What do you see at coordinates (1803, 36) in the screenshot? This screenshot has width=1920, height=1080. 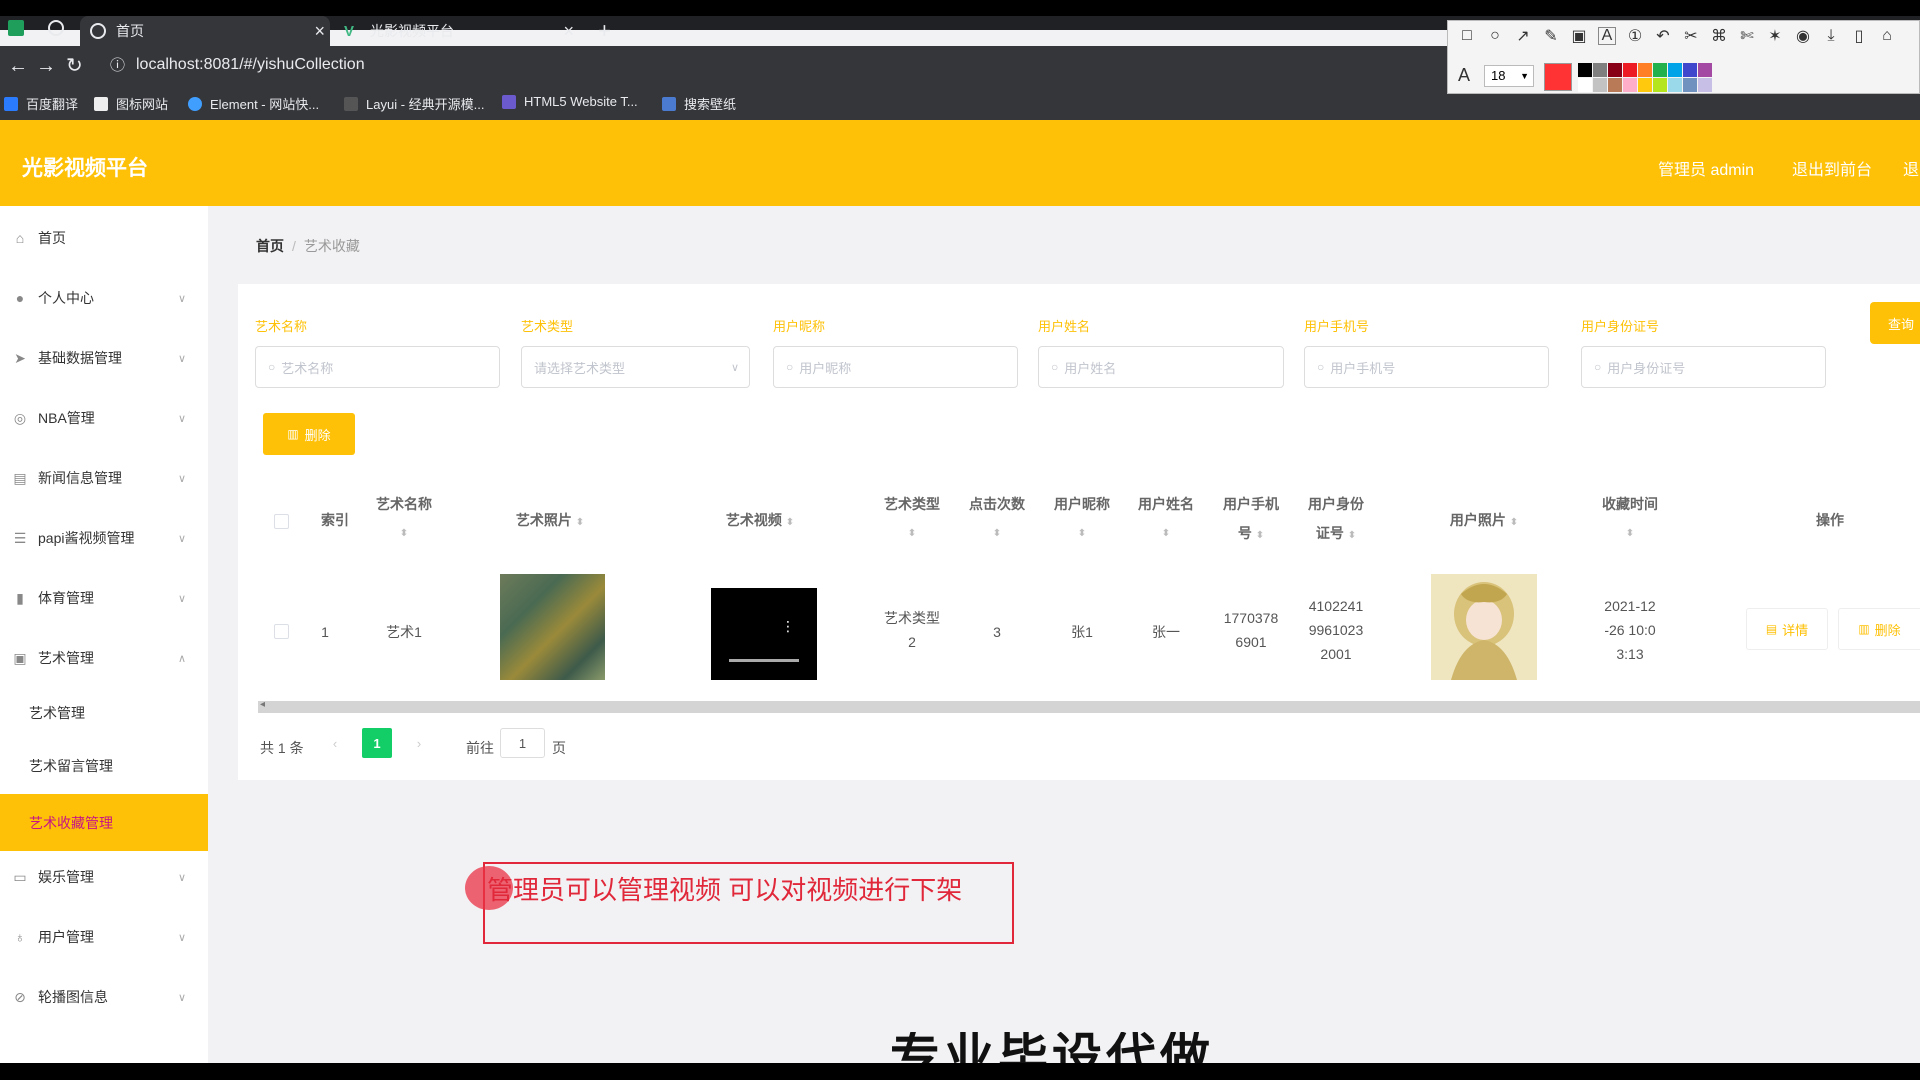 I see `record-icon: ◉` at bounding box center [1803, 36].